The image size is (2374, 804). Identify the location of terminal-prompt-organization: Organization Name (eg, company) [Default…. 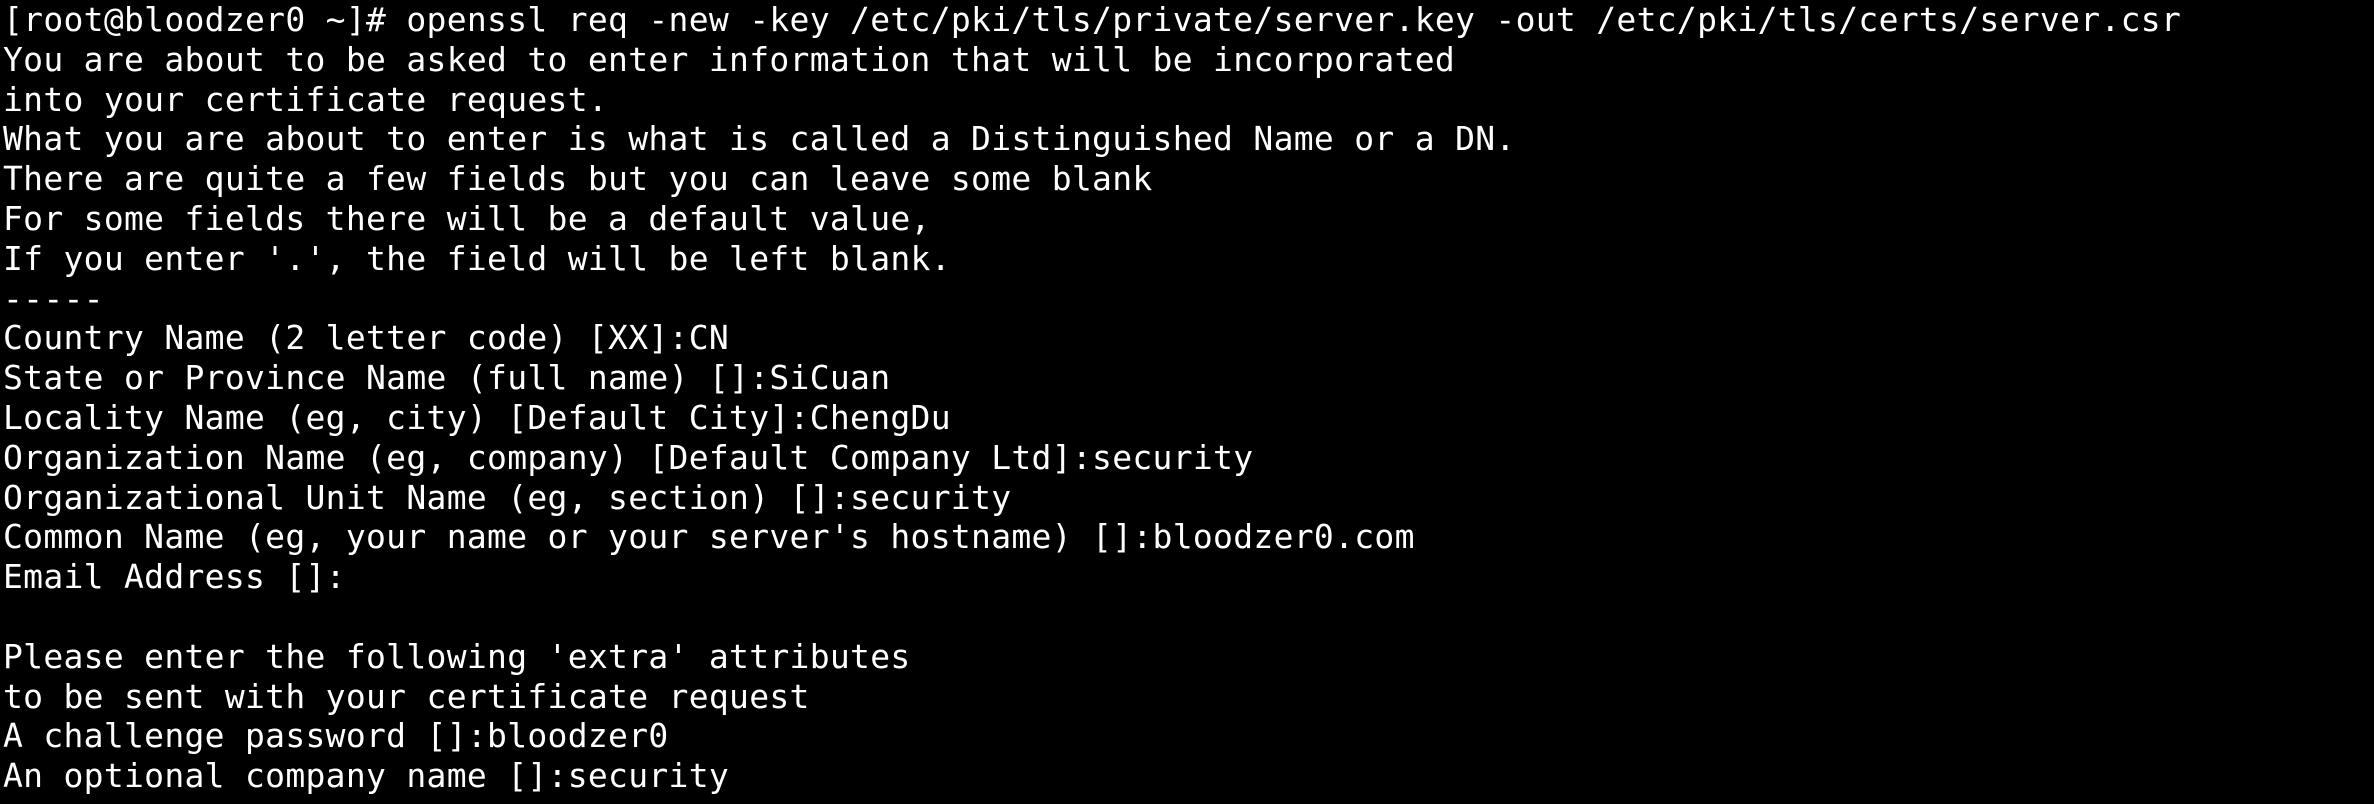
(628, 457).